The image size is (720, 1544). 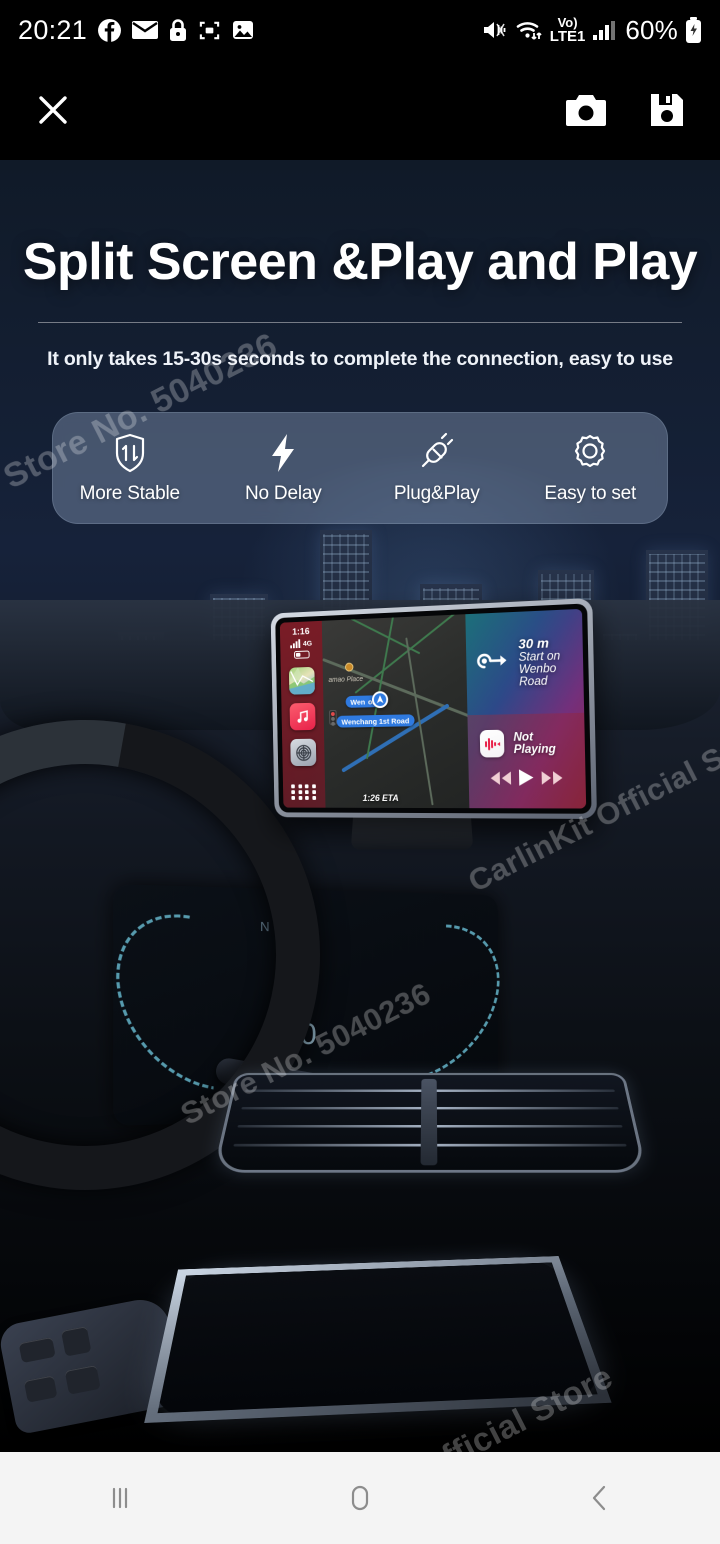 I want to click on title-divider, so click(x=360, y=322).